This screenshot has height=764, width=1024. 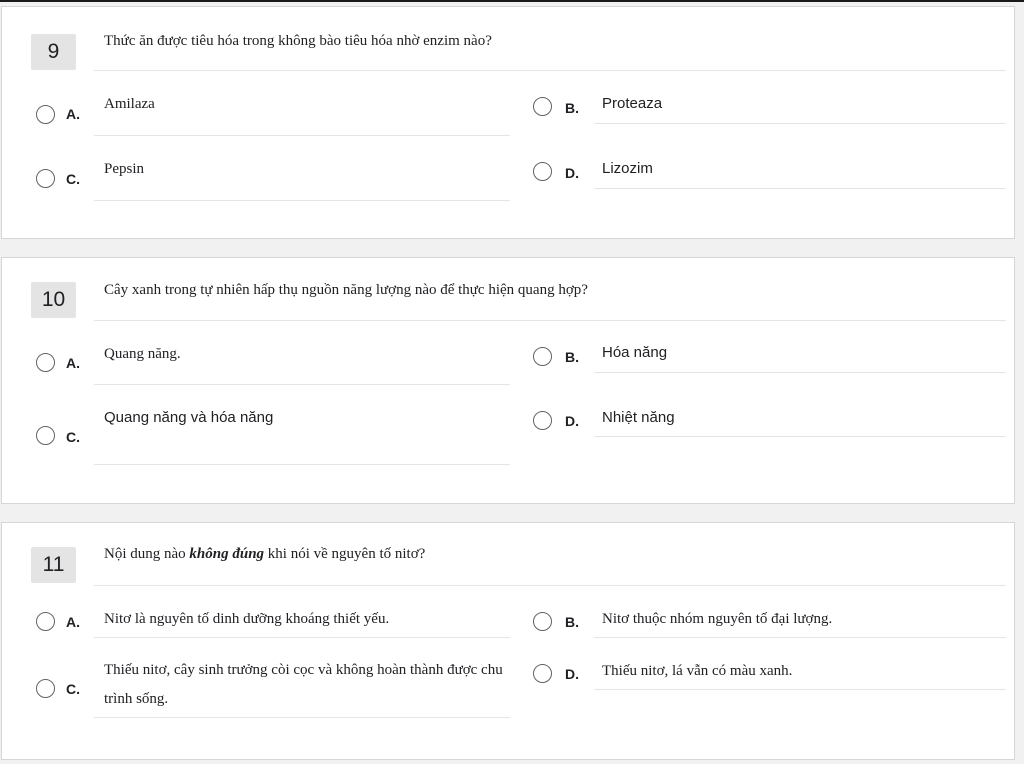 What do you see at coordinates (227, 554) in the screenshot?
I see `question-text-emphasis: không đúng` at bounding box center [227, 554].